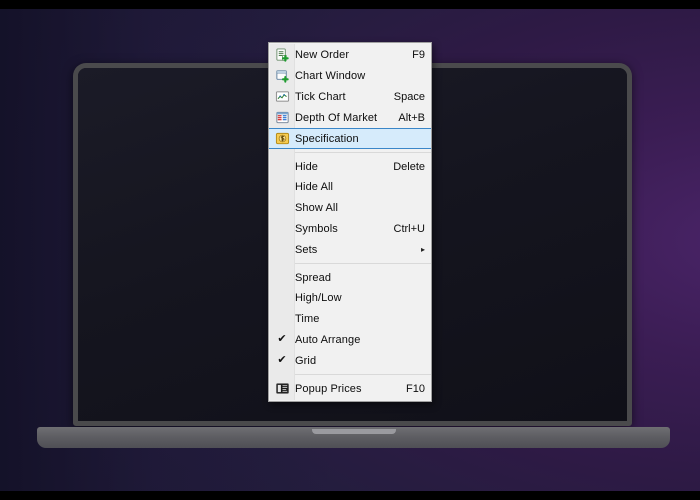  What do you see at coordinates (282, 97) in the screenshot?
I see `tick-chart-icon` at bounding box center [282, 97].